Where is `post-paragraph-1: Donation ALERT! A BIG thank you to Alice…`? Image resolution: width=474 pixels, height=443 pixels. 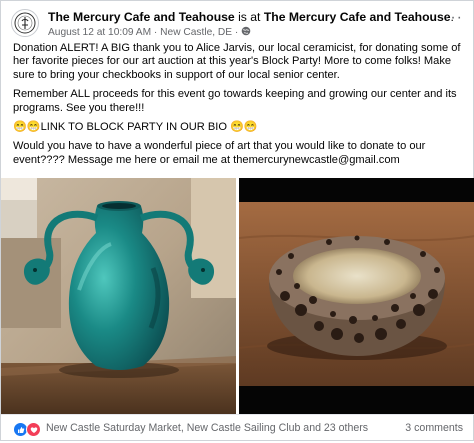
post-paragraph-1: Donation ALERT! A BIG thank you to Alice… is located at coordinates (237, 61).